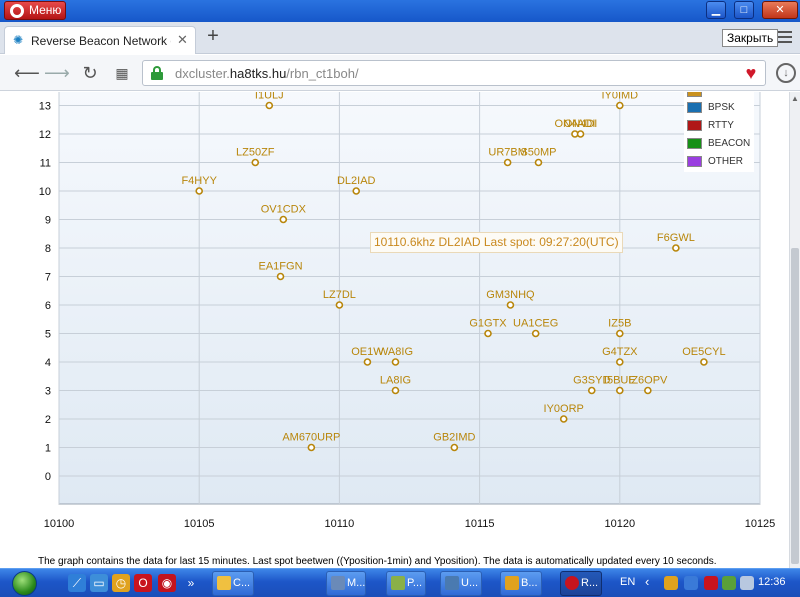  What do you see at coordinates (510, 295) in the screenshot?
I see `spot-callsign-label: GM3NHQ` at bounding box center [510, 295].